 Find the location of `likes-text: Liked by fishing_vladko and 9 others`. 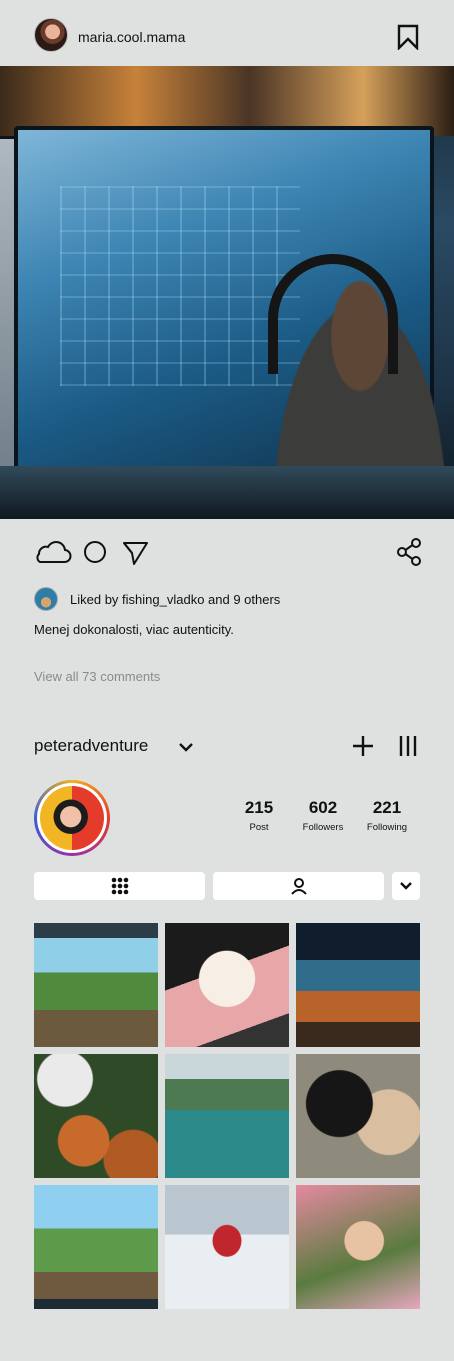

likes-text: Liked by fishing_vladko and 9 others is located at coordinates (175, 599).